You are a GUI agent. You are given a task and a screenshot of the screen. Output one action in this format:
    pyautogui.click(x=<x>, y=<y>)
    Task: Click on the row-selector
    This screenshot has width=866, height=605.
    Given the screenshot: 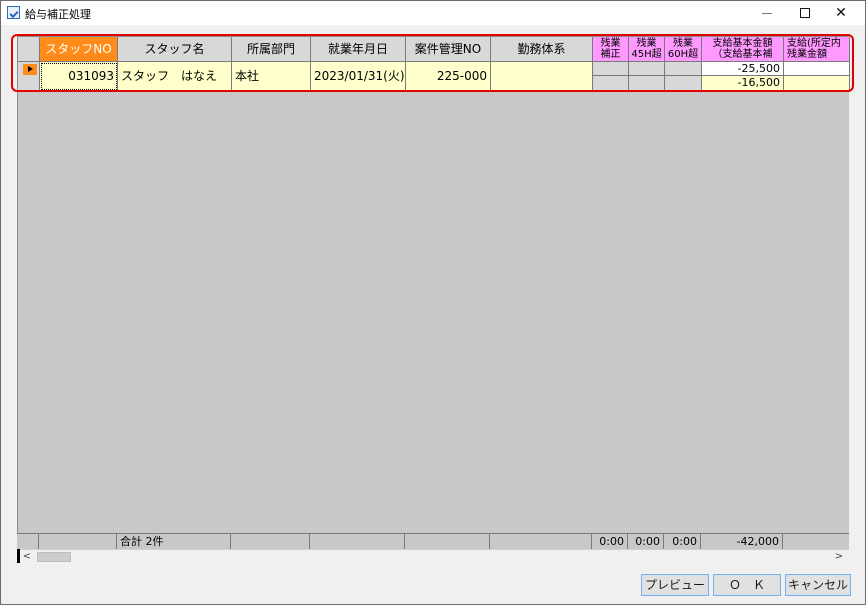 What is the action you would take?
    pyautogui.click(x=29, y=76)
    